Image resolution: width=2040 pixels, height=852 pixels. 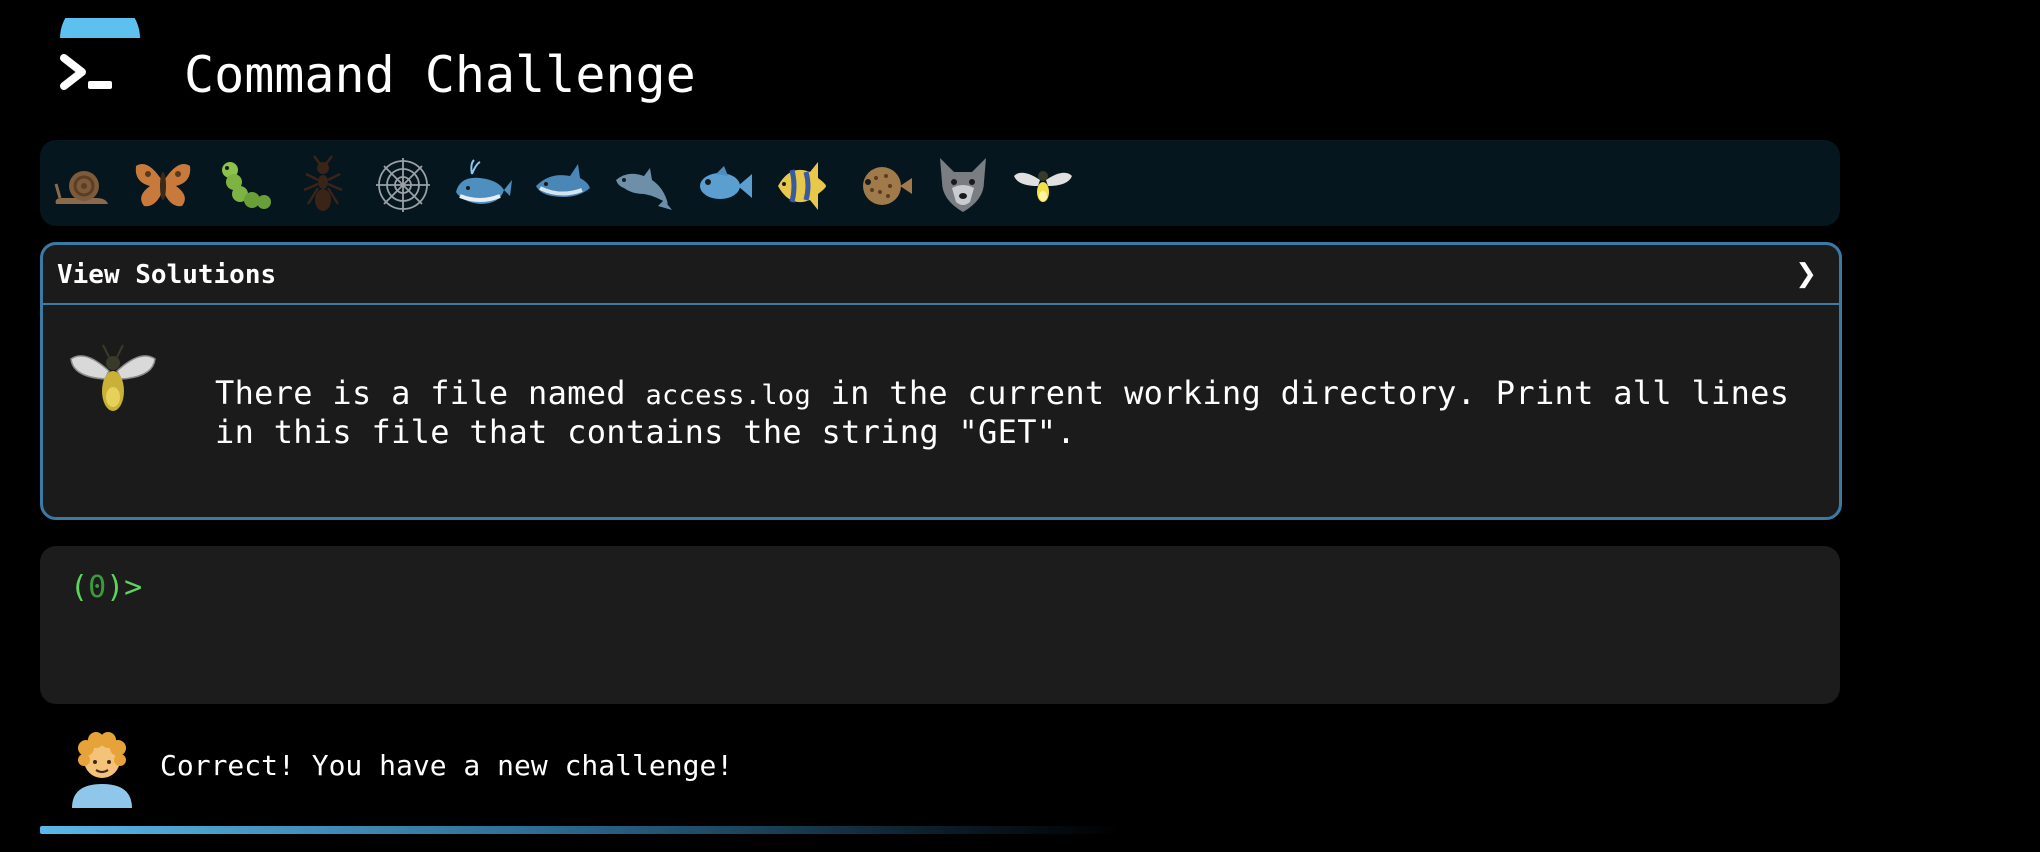 I want to click on prompt-count: 0, so click(x=97, y=587).